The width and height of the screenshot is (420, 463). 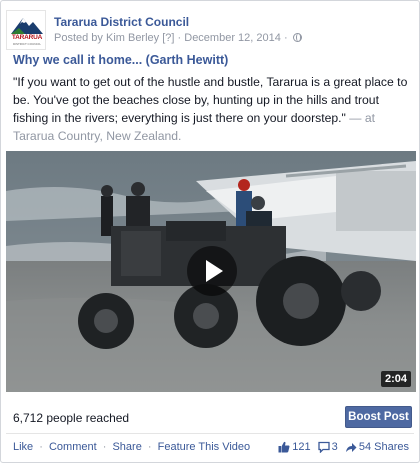 What do you see at coordinates (334, 447) in the screenshot?
I see `comments-count: 3` at bounding box center [334, 447].